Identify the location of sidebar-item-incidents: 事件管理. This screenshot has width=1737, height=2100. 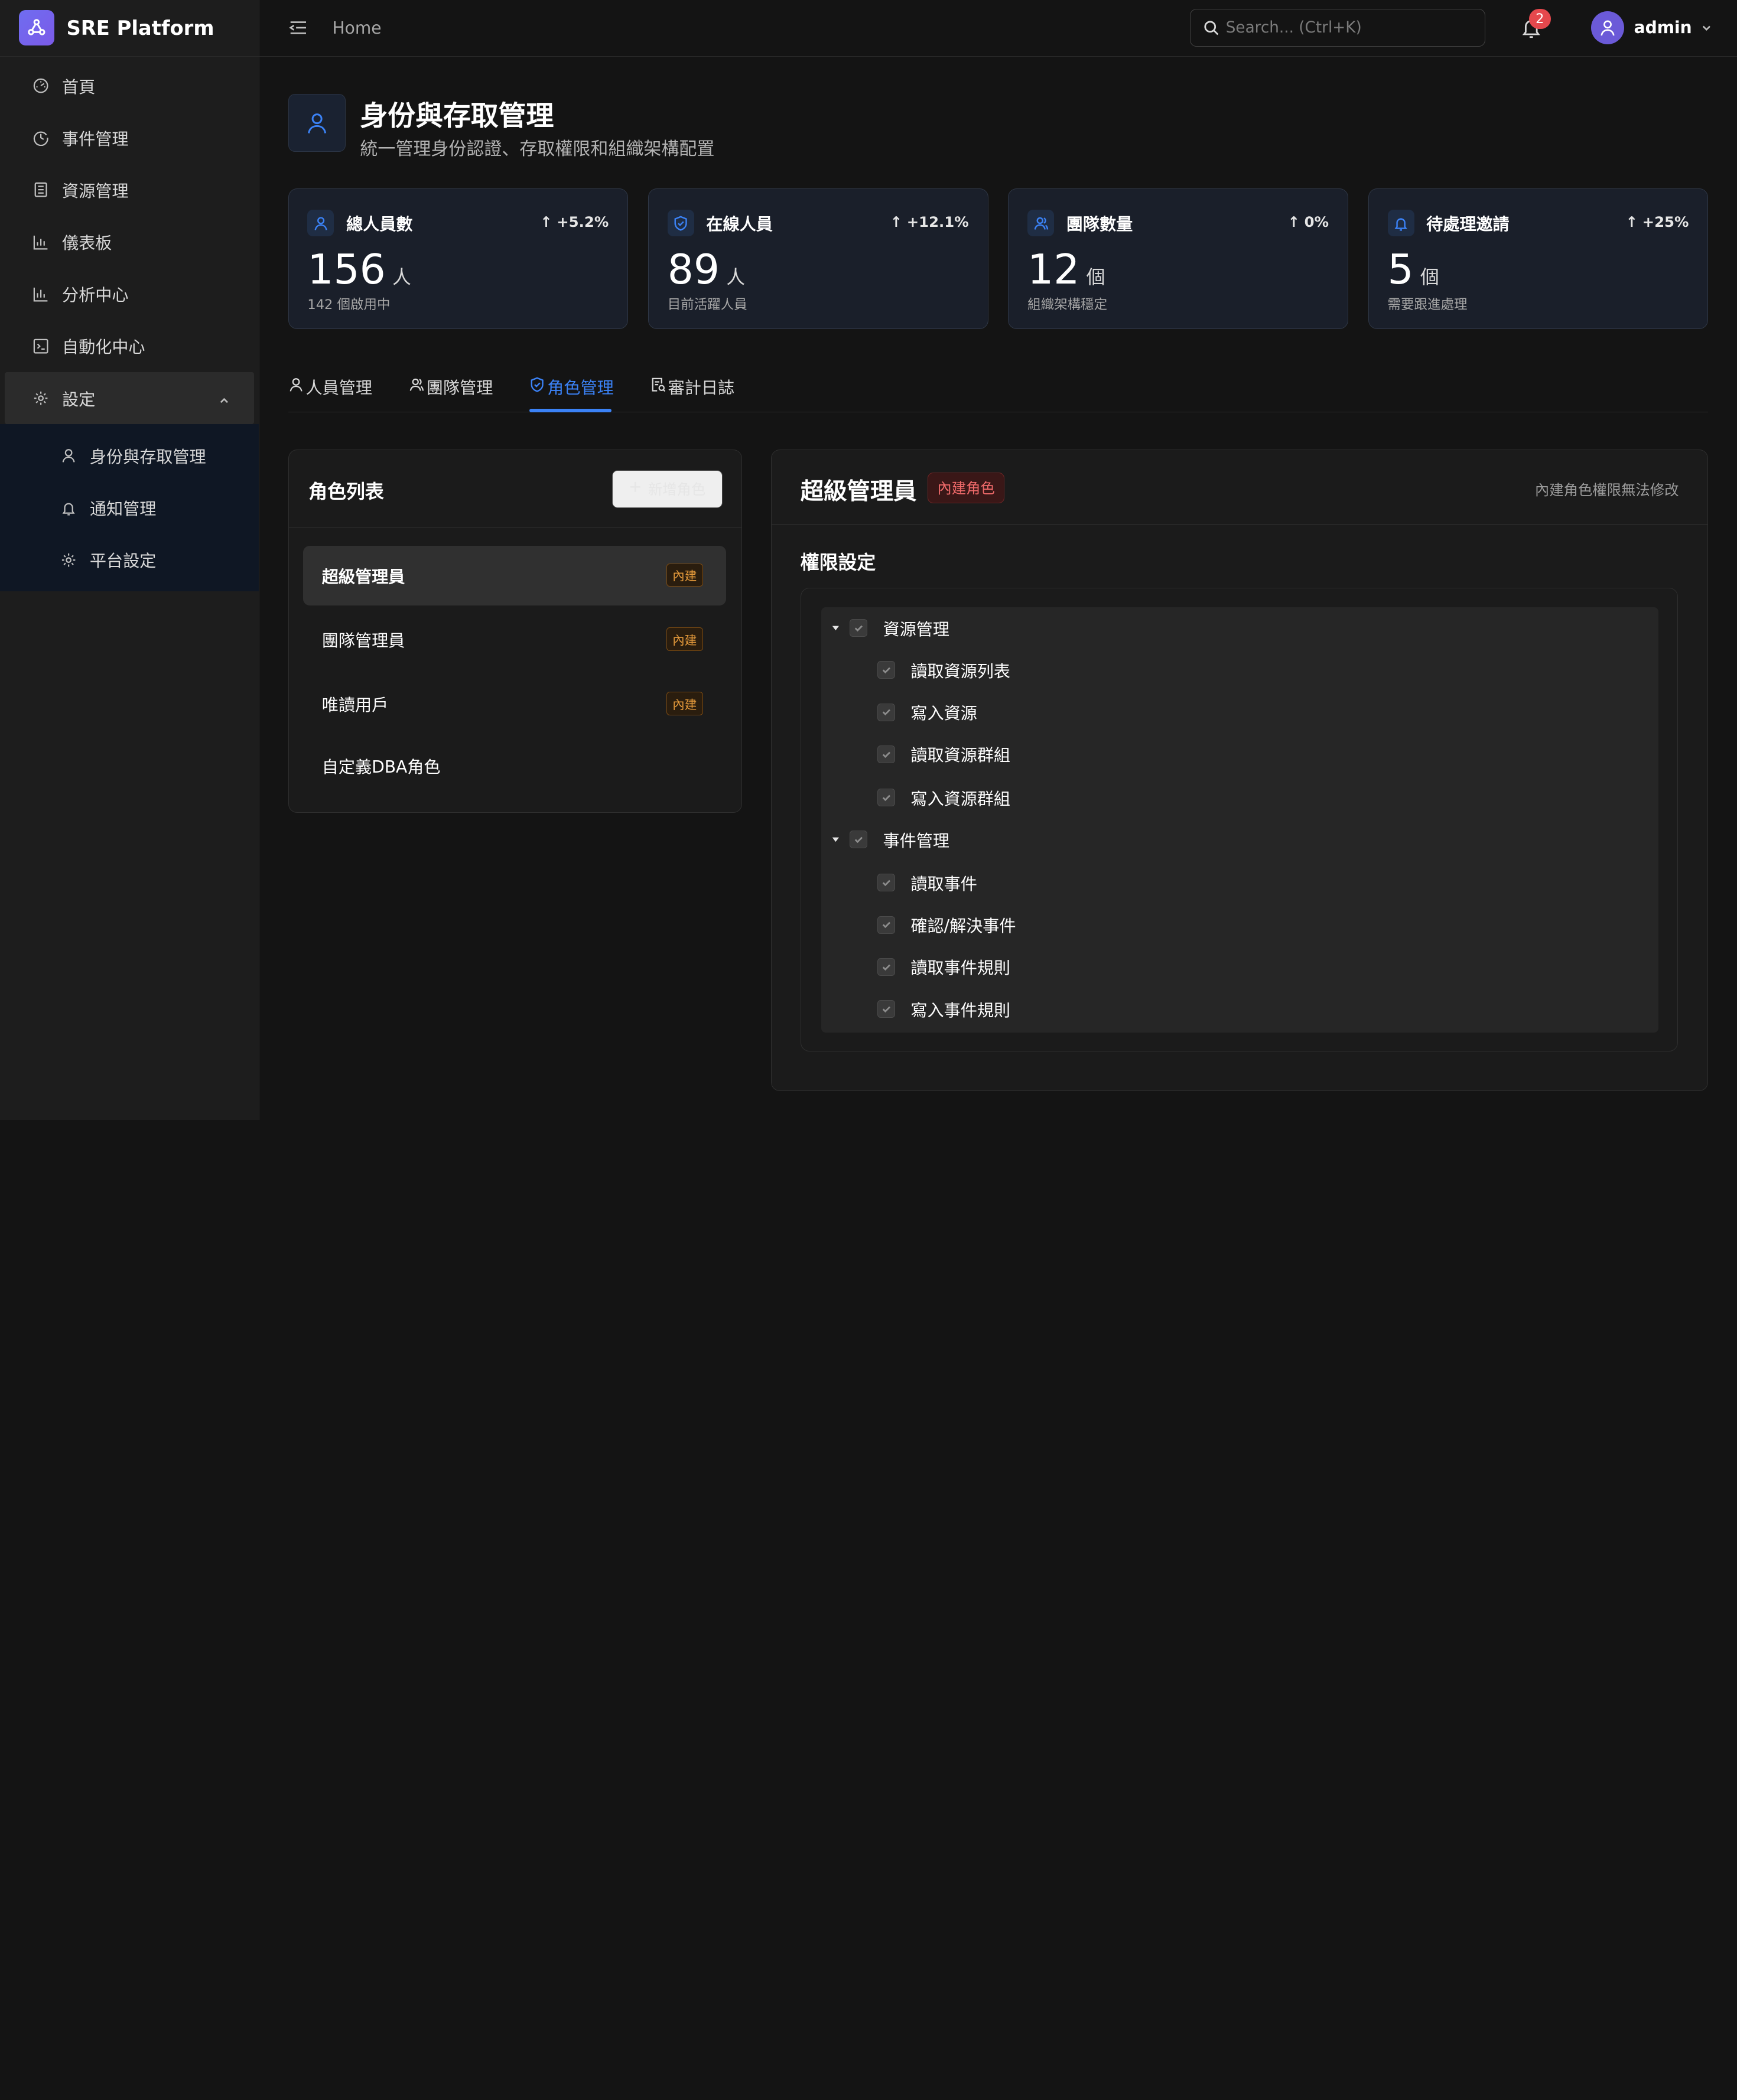
(129, 138).